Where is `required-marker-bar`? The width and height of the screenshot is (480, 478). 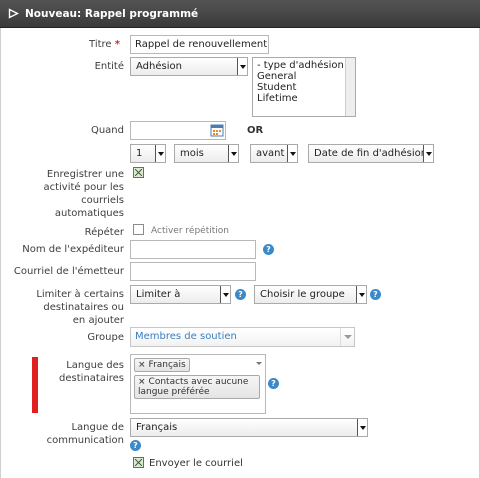 required-marker-bar is located at coordinates (35, 385).